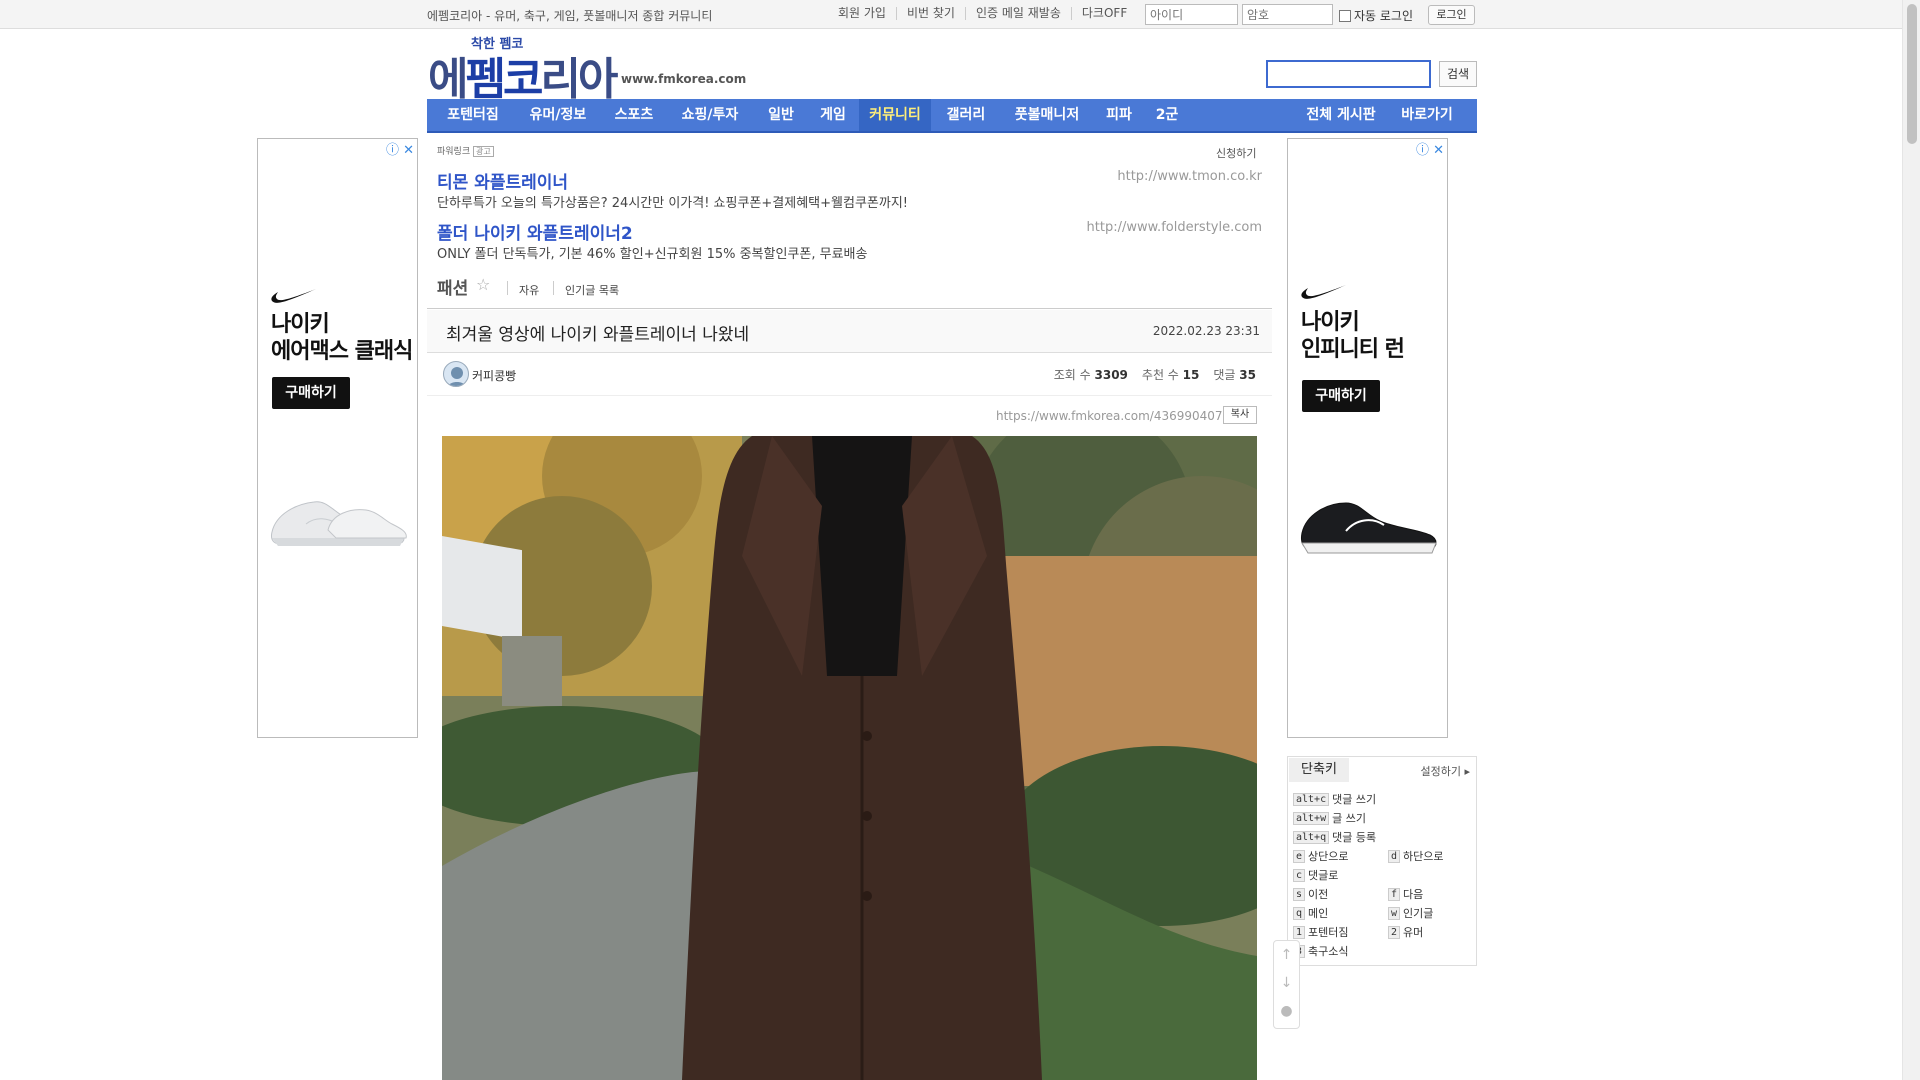 The height and width of the screenshot is (1080, 1920). Describe the element at coordinates (931, 13) in the screenshot. I see `find-password-link: 비번 찾기` at that location.